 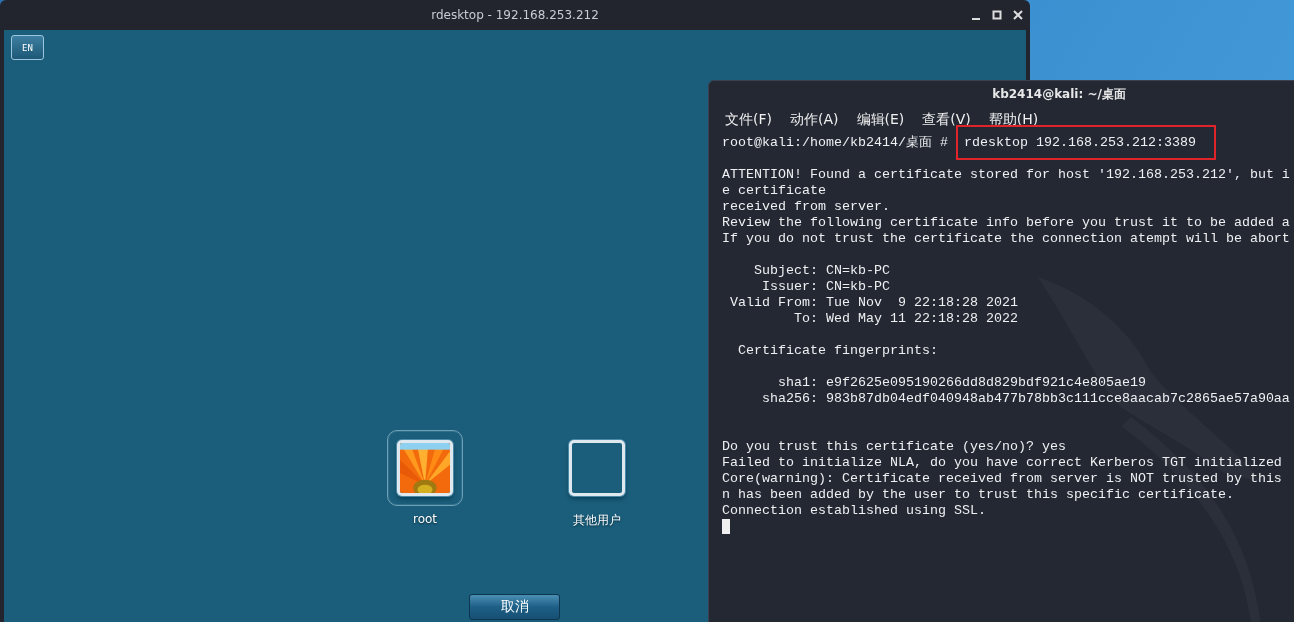 I want to click on maximize-icon, so click(x=997, y=15).